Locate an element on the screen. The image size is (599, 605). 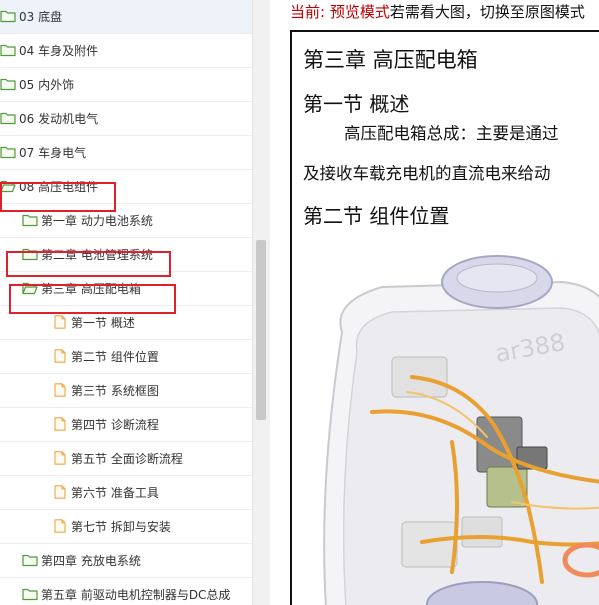
tree-item-label: 第四节 诊断流程 is located at coordinates (115, 425).